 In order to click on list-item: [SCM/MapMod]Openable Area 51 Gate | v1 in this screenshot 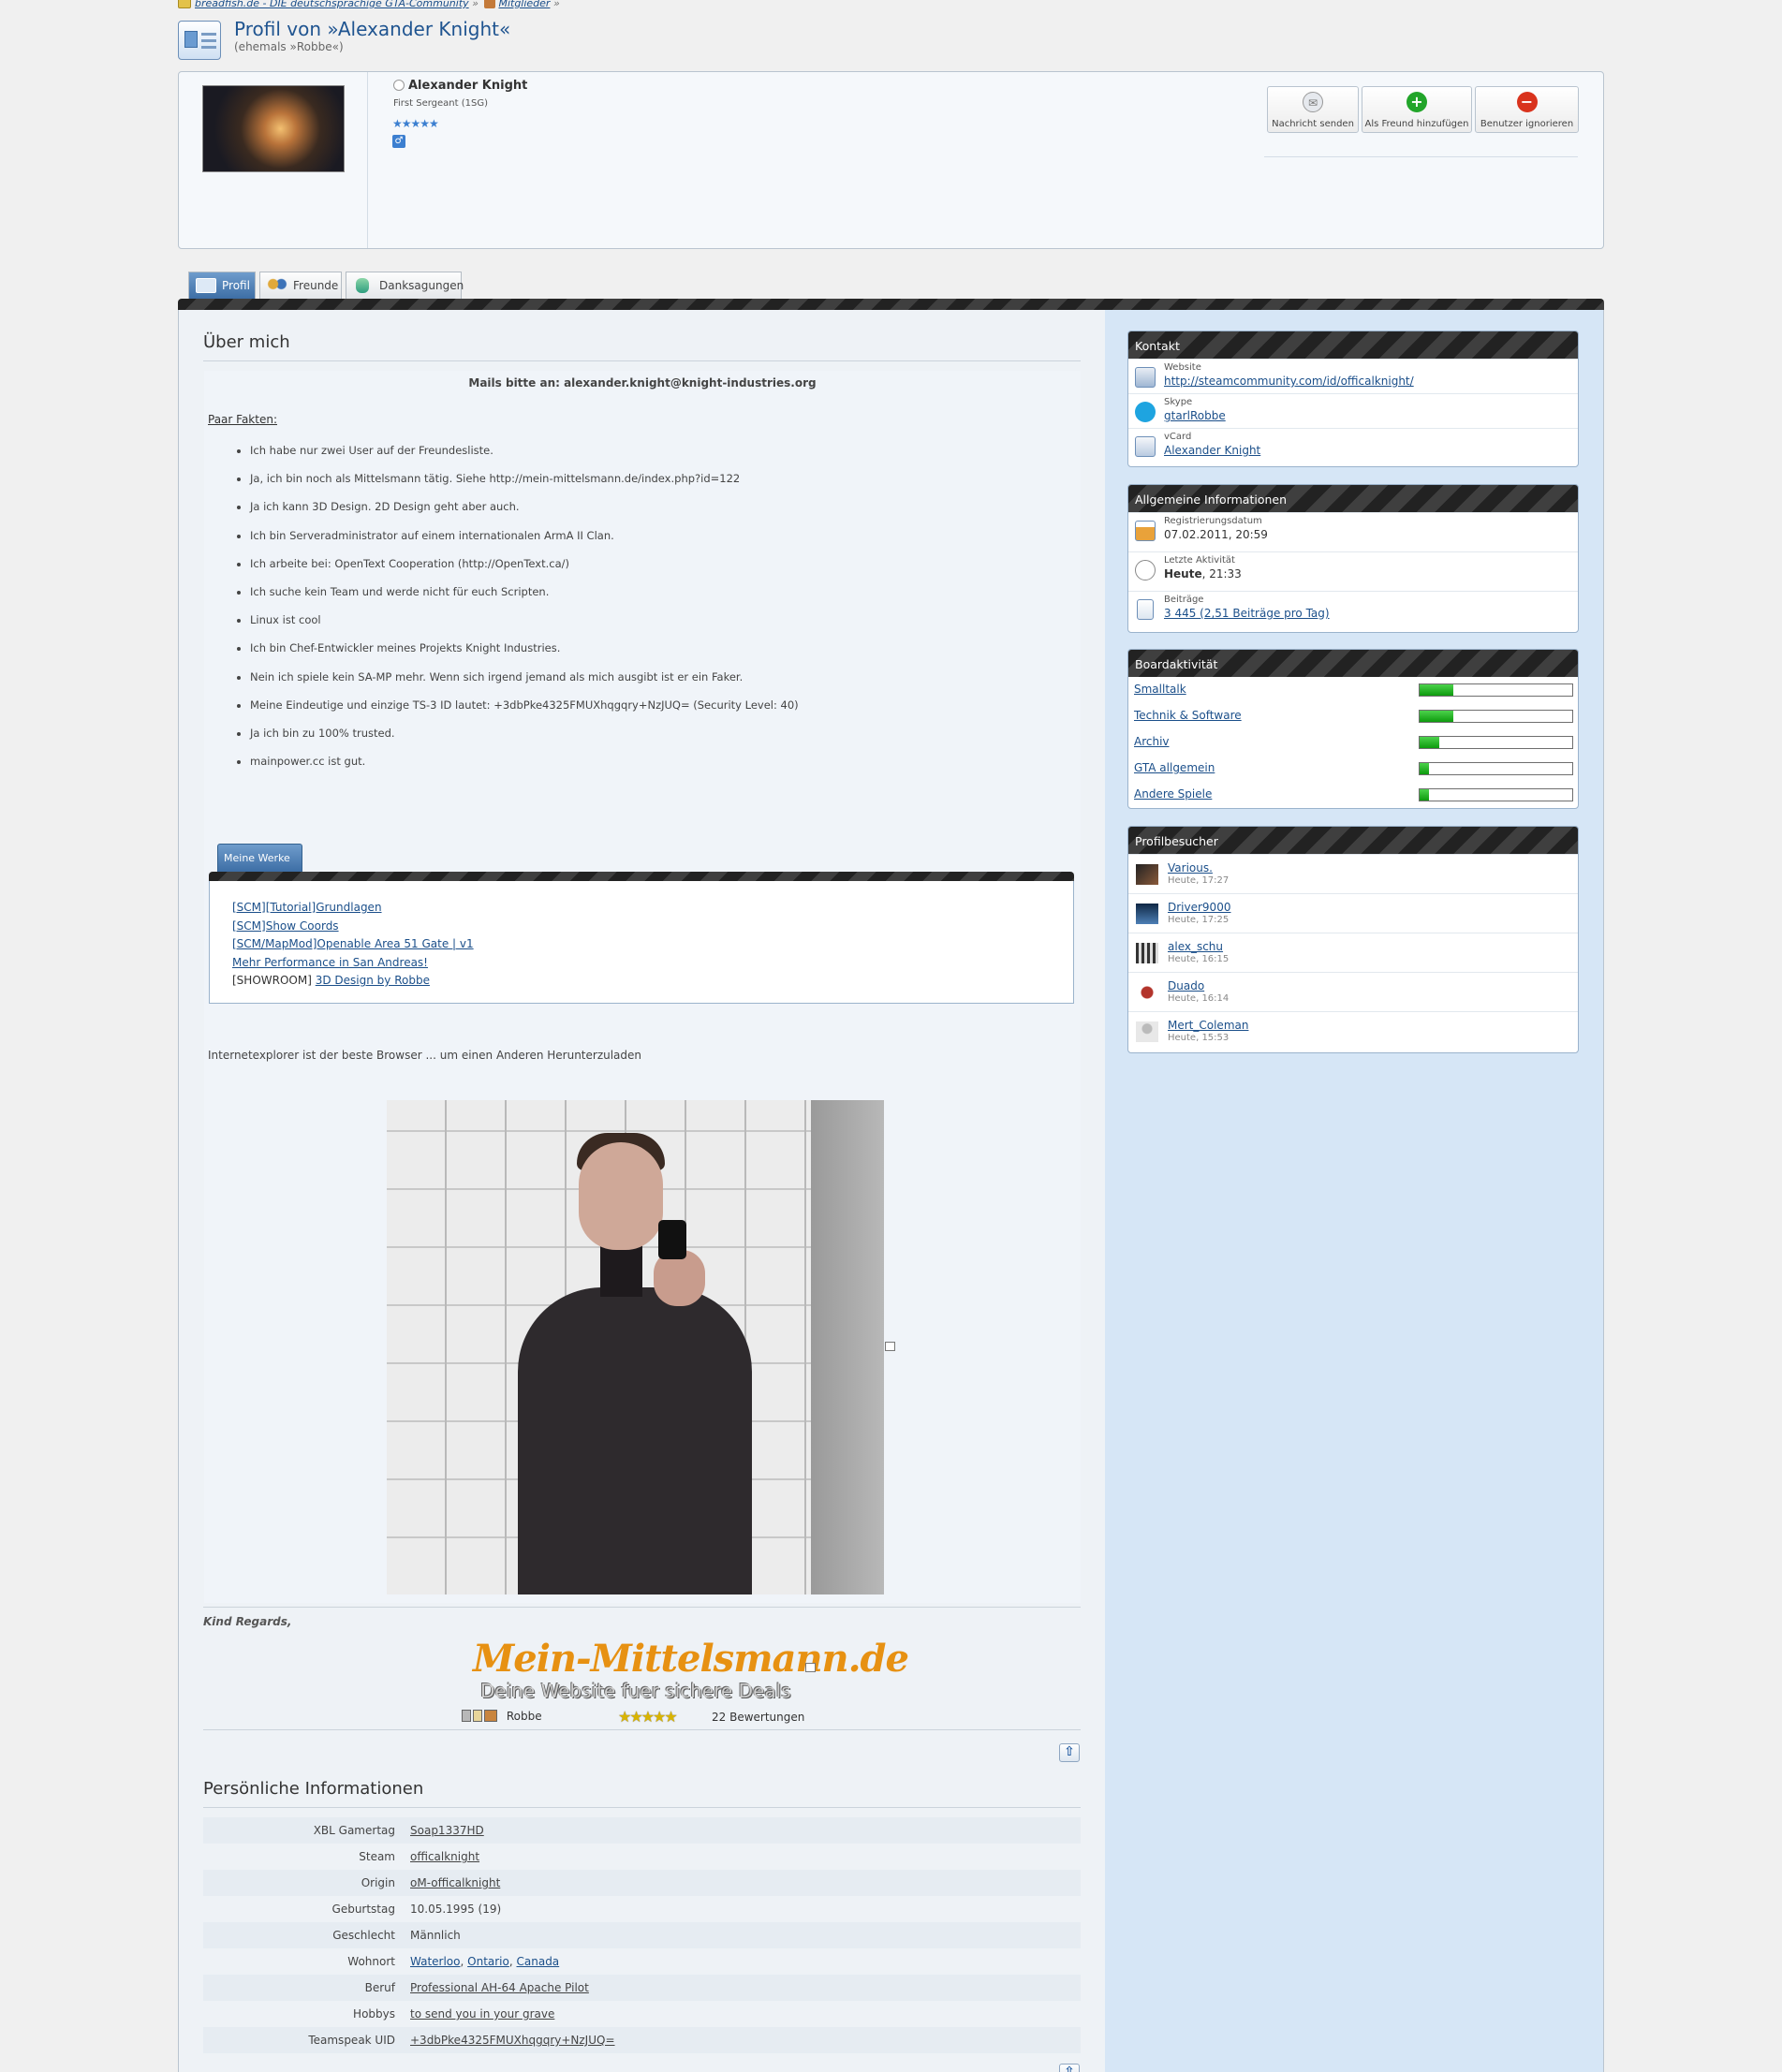, I will do `click(353, 944)`.